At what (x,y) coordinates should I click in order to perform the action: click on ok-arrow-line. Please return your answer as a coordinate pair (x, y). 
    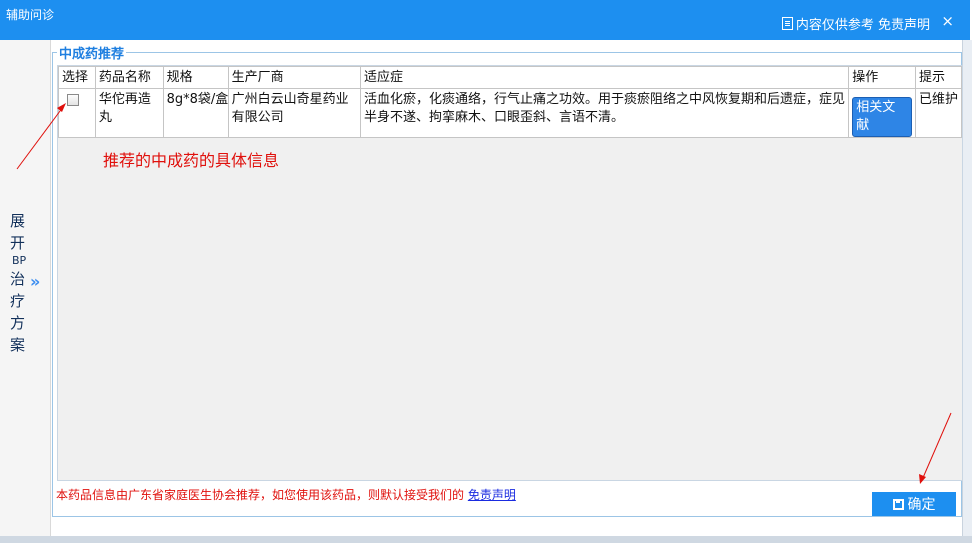
    Looking at the image, I should click on (936, 446).